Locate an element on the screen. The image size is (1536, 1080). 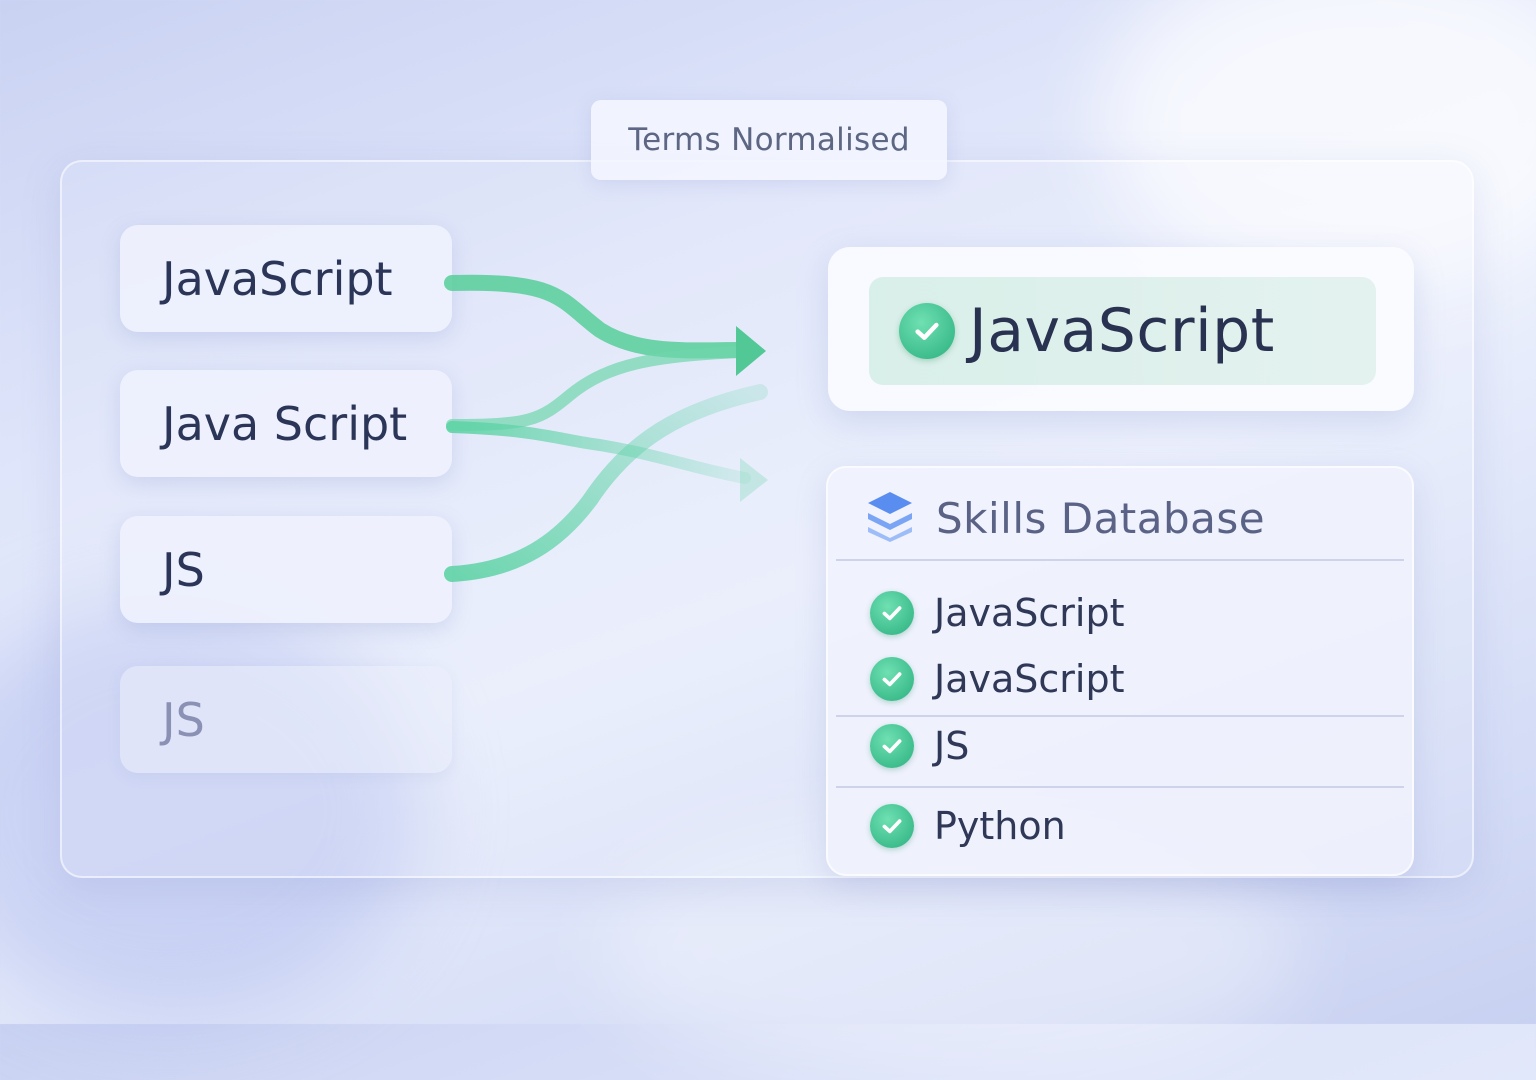
input-term-card-faded: JS is located at coordinates (286, 719).